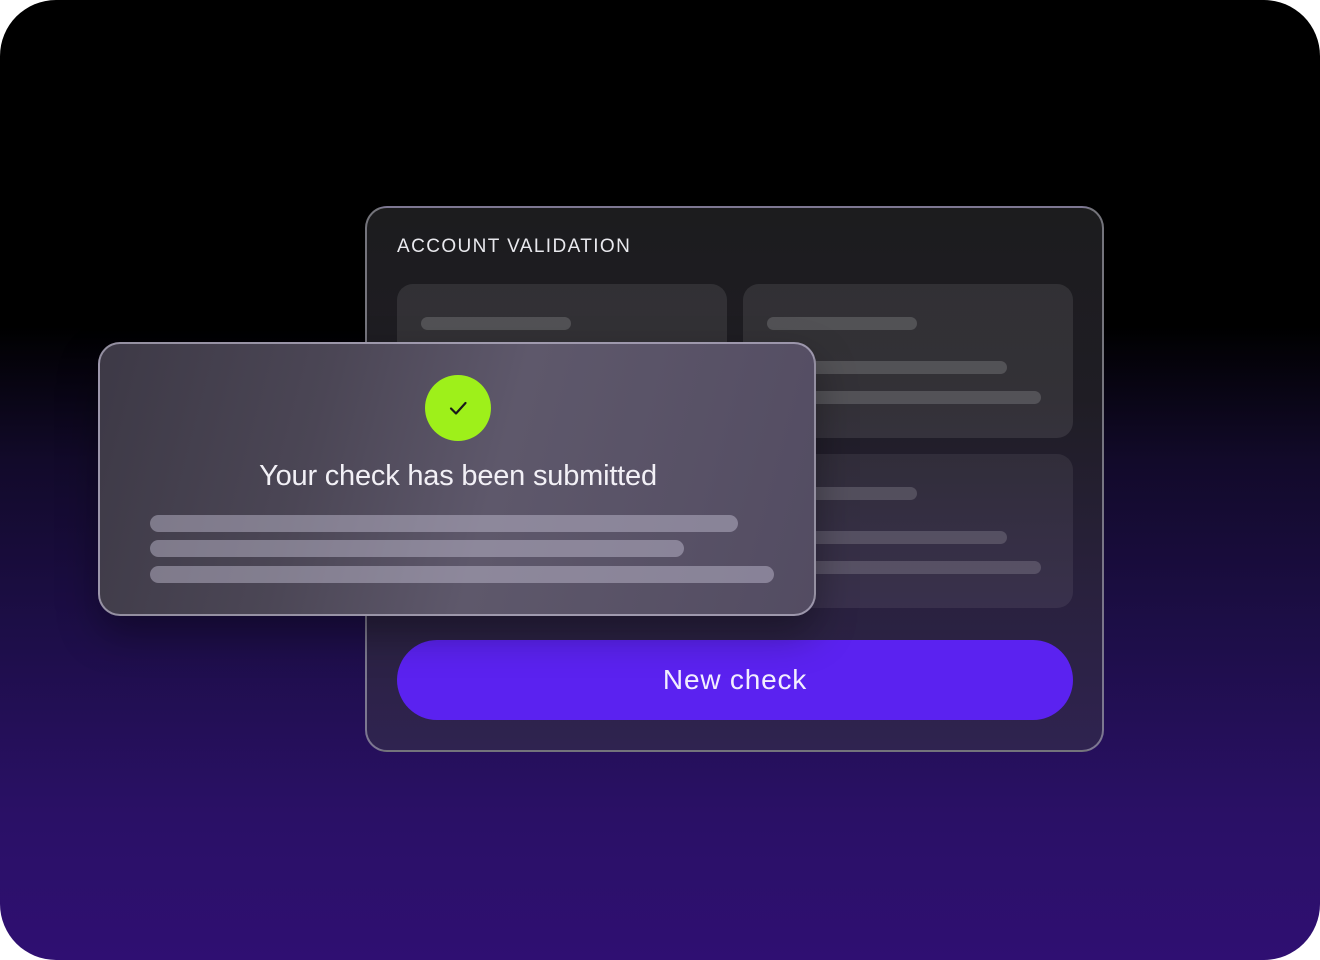  Describe the element at coordinates (514, 246) in the screenshot. I see `panel-title: ACCOUNT VALIDATION` at that location.